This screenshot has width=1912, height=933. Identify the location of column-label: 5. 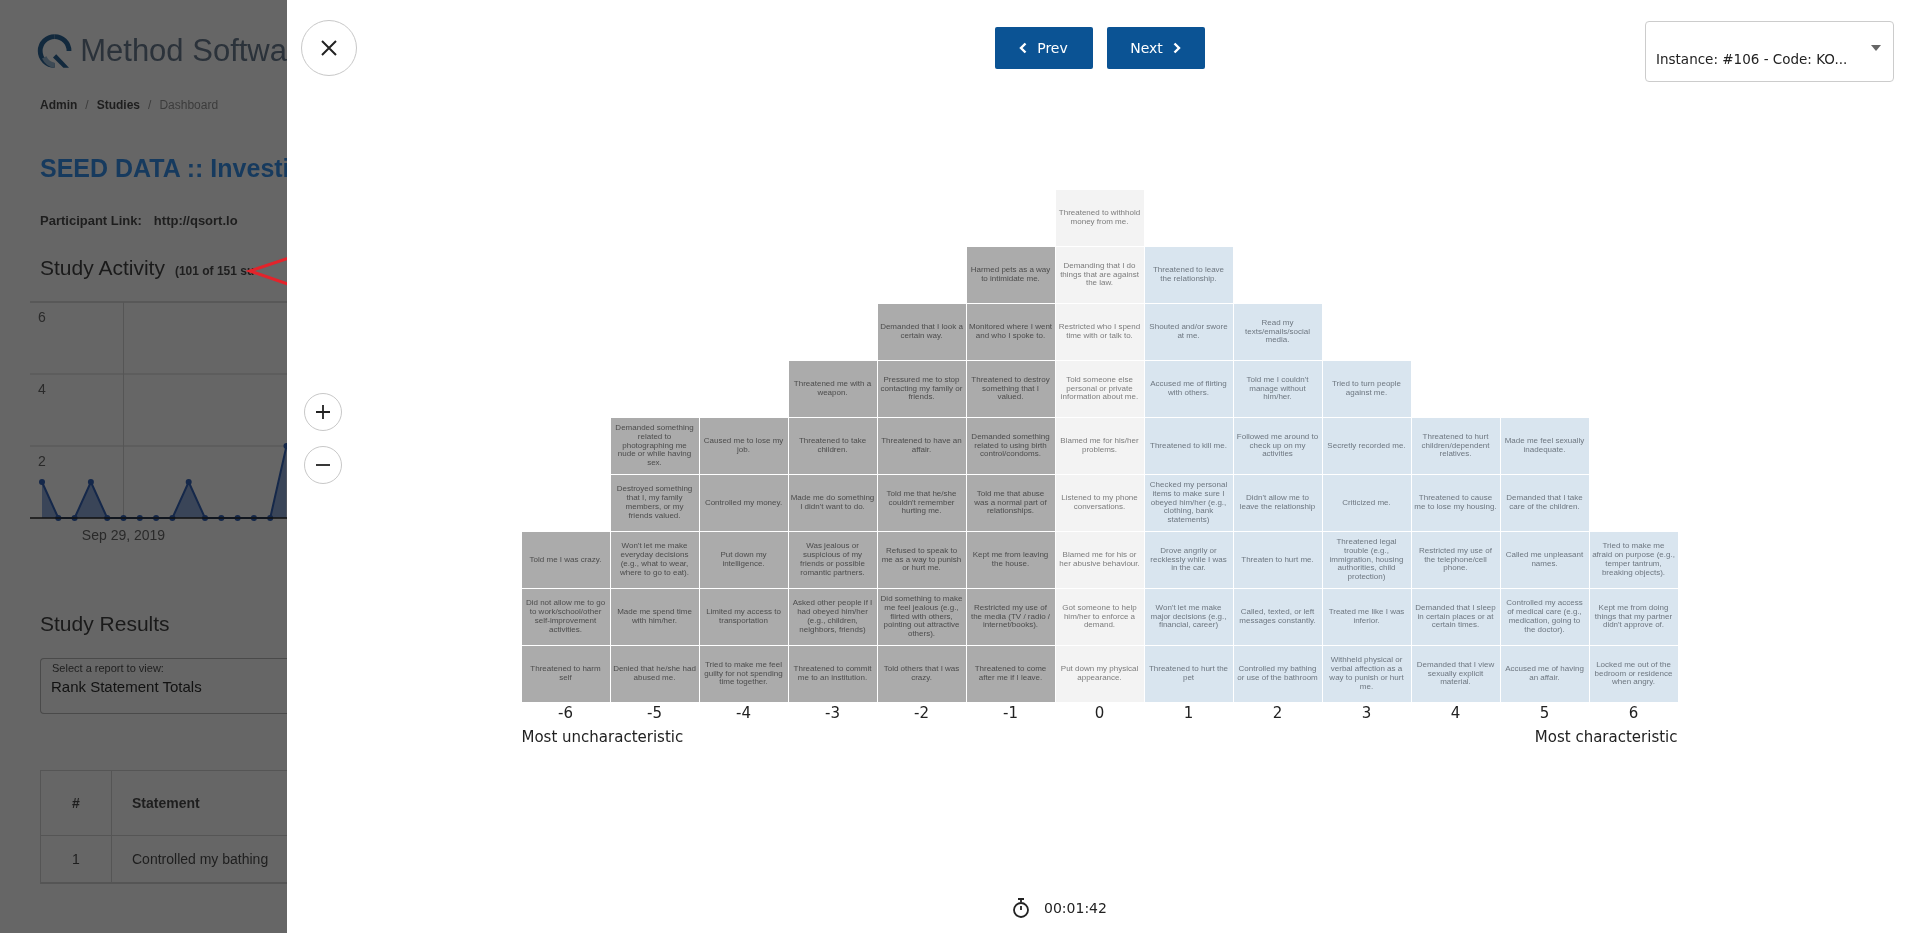
(1544, 713).